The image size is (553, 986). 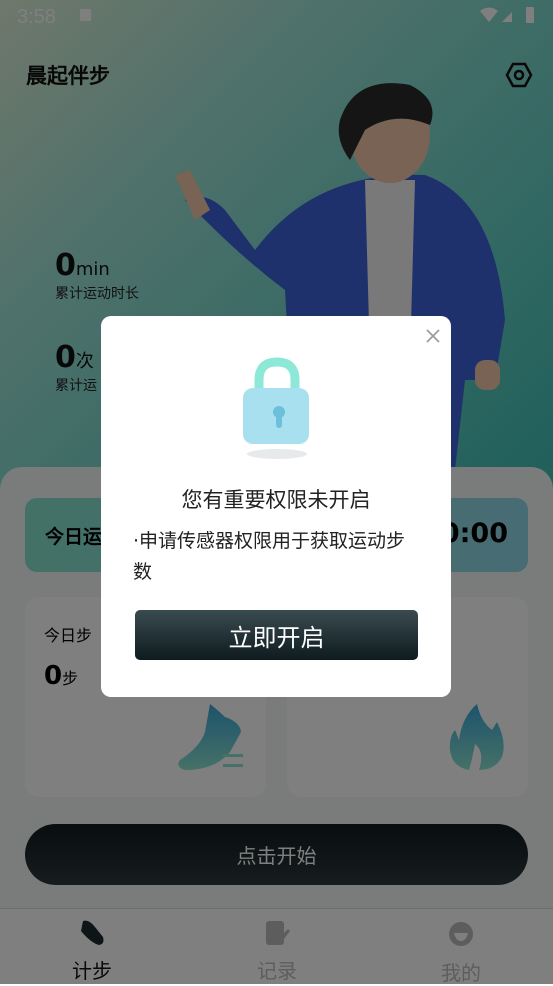 What do you see at coordinates (276, 408) in the screenshot?
I see `lock-icon` at bounding box center [276, 408].